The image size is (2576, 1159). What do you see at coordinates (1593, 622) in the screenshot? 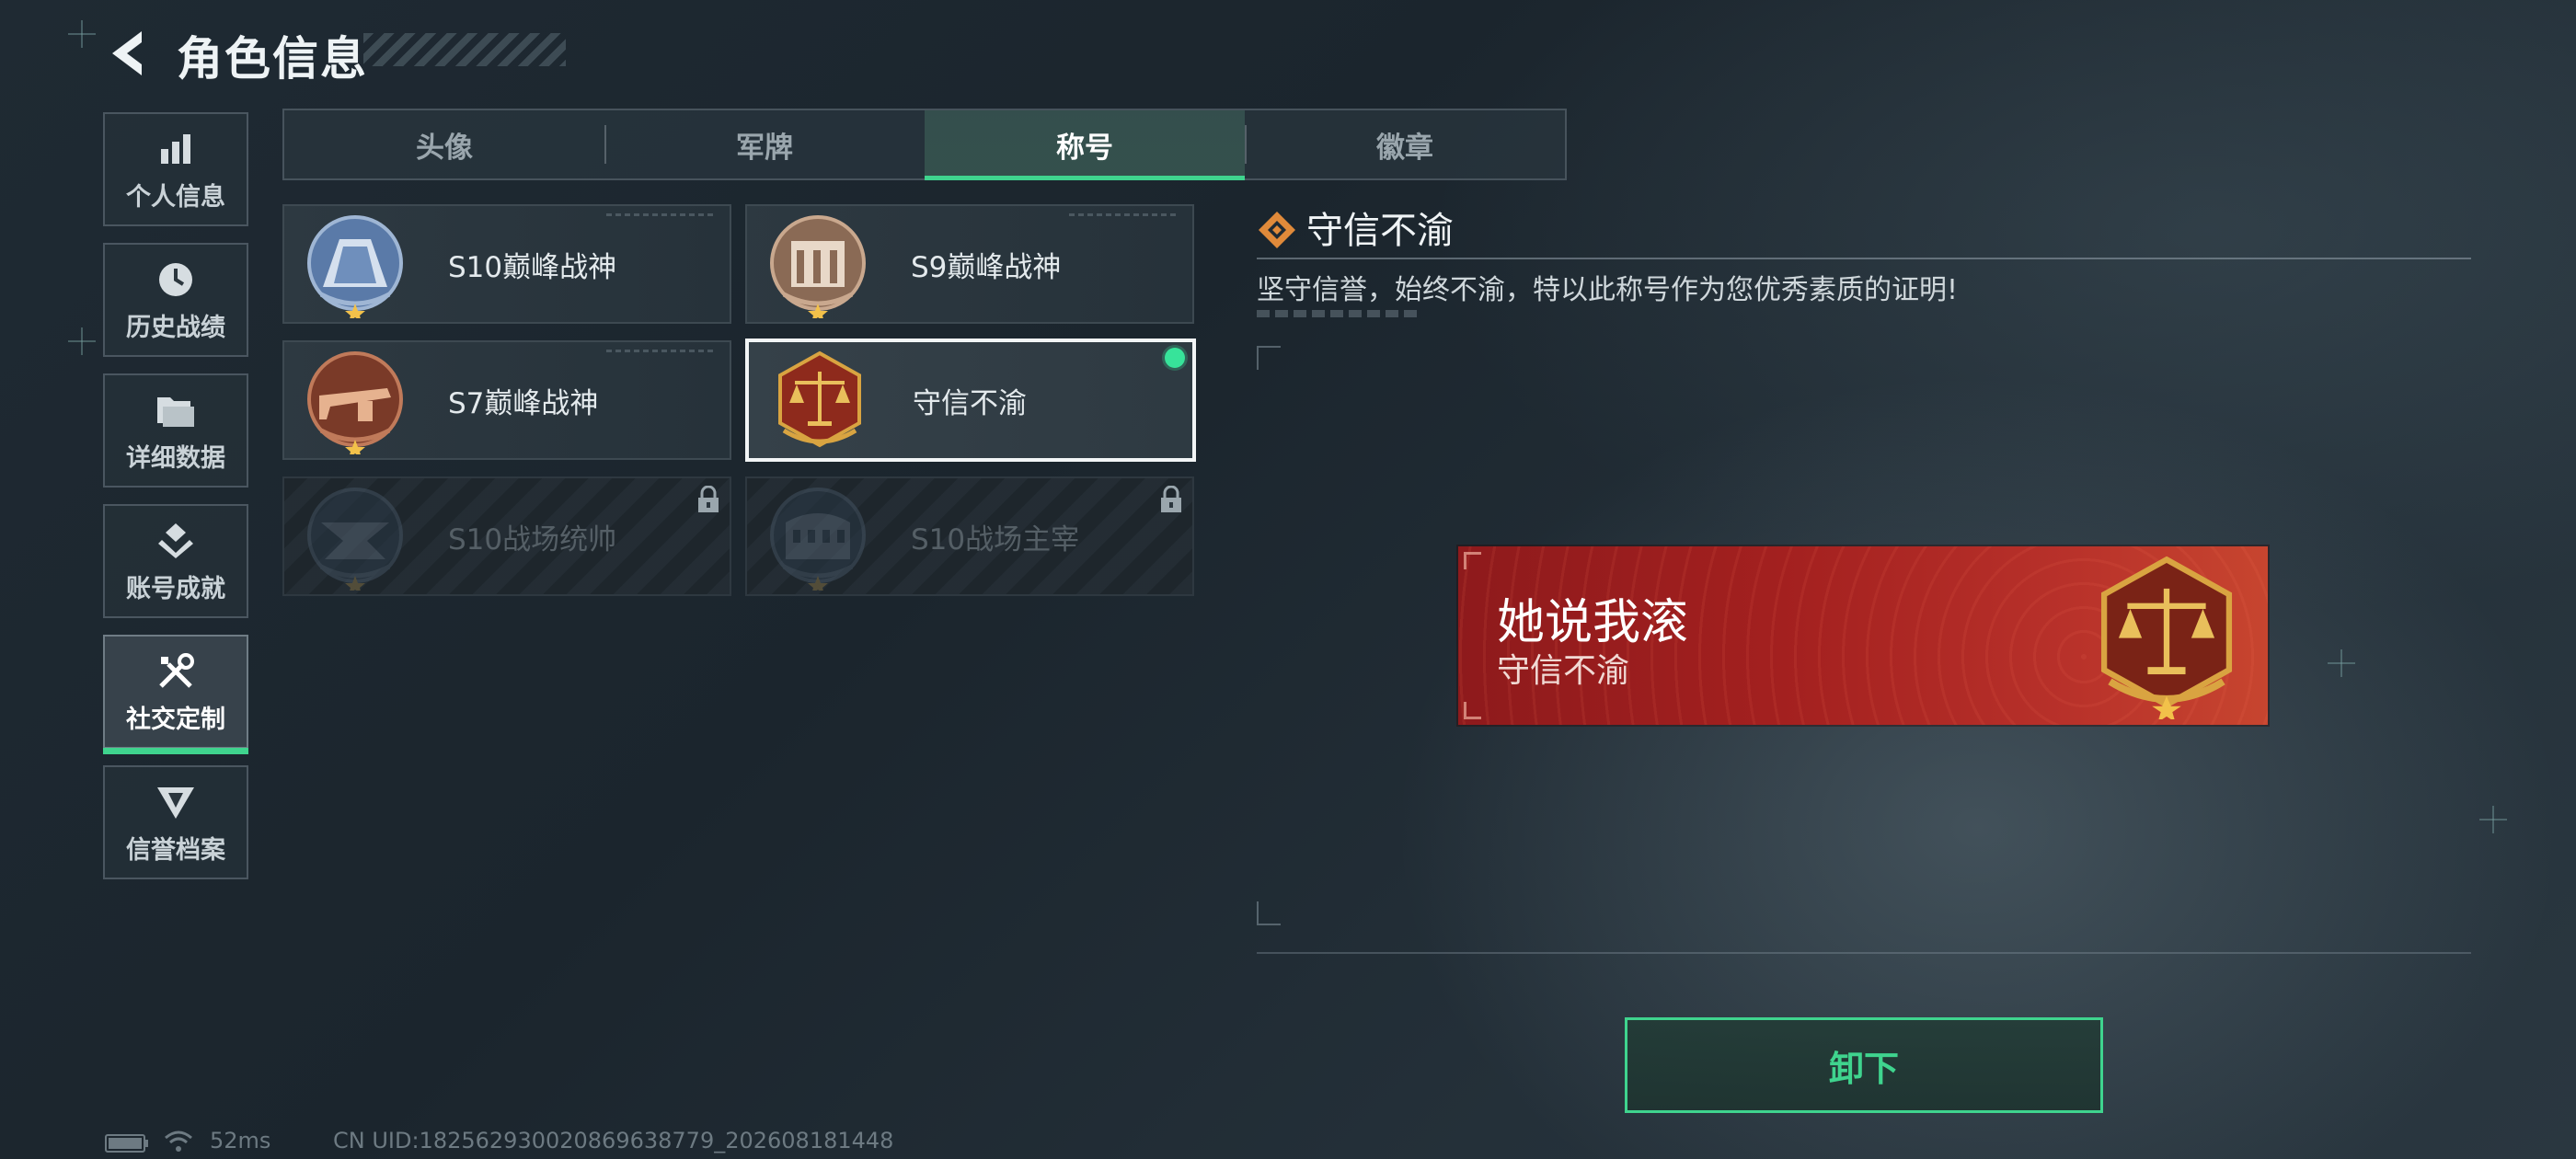
I see `nameplate-player-name: 她说我滚` at bounding box center [1593, 622].